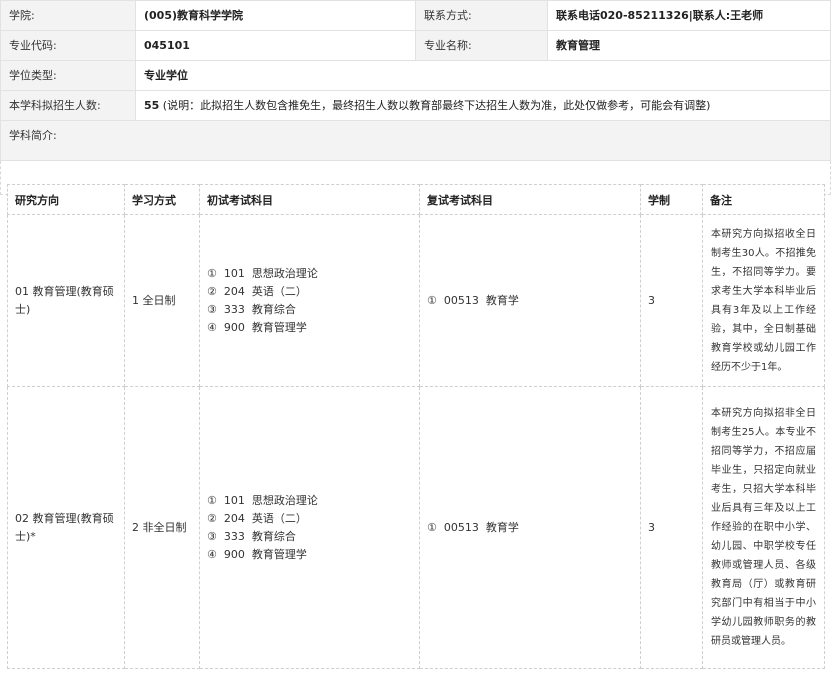 The image size is (834, 682). I want to click on header-remark: 备注, so click(763, 199).